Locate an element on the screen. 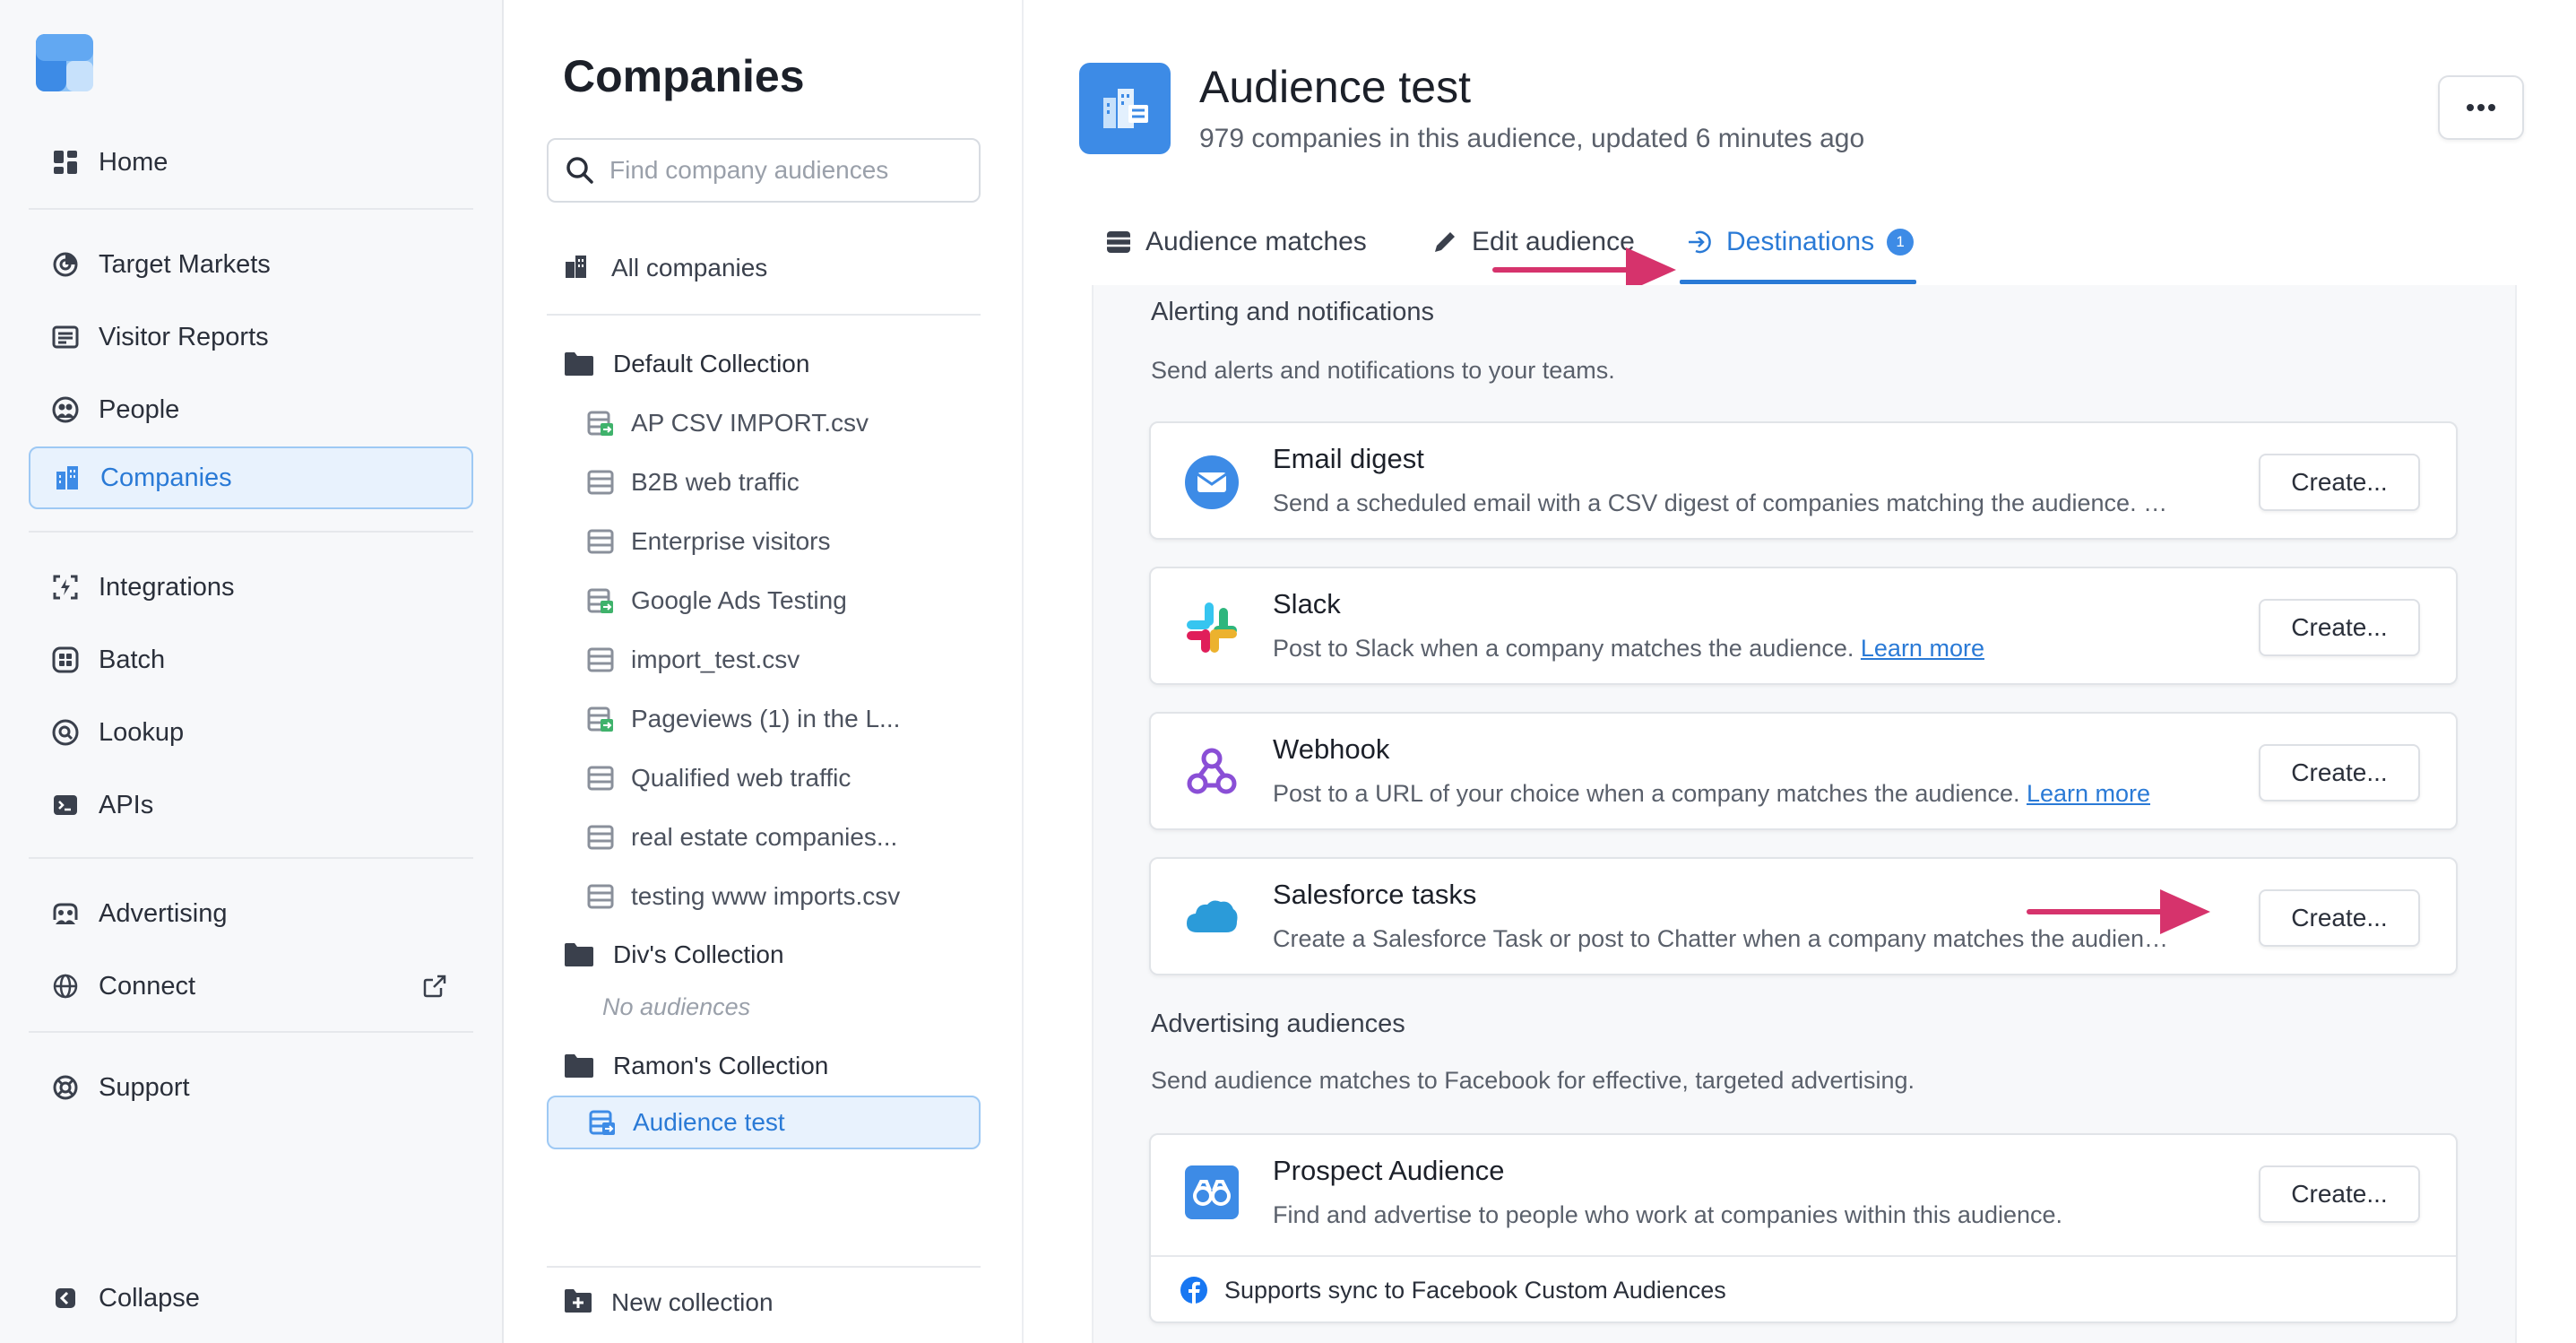  audience-item: Enterprise visitors is located at coordinates (783, 541).